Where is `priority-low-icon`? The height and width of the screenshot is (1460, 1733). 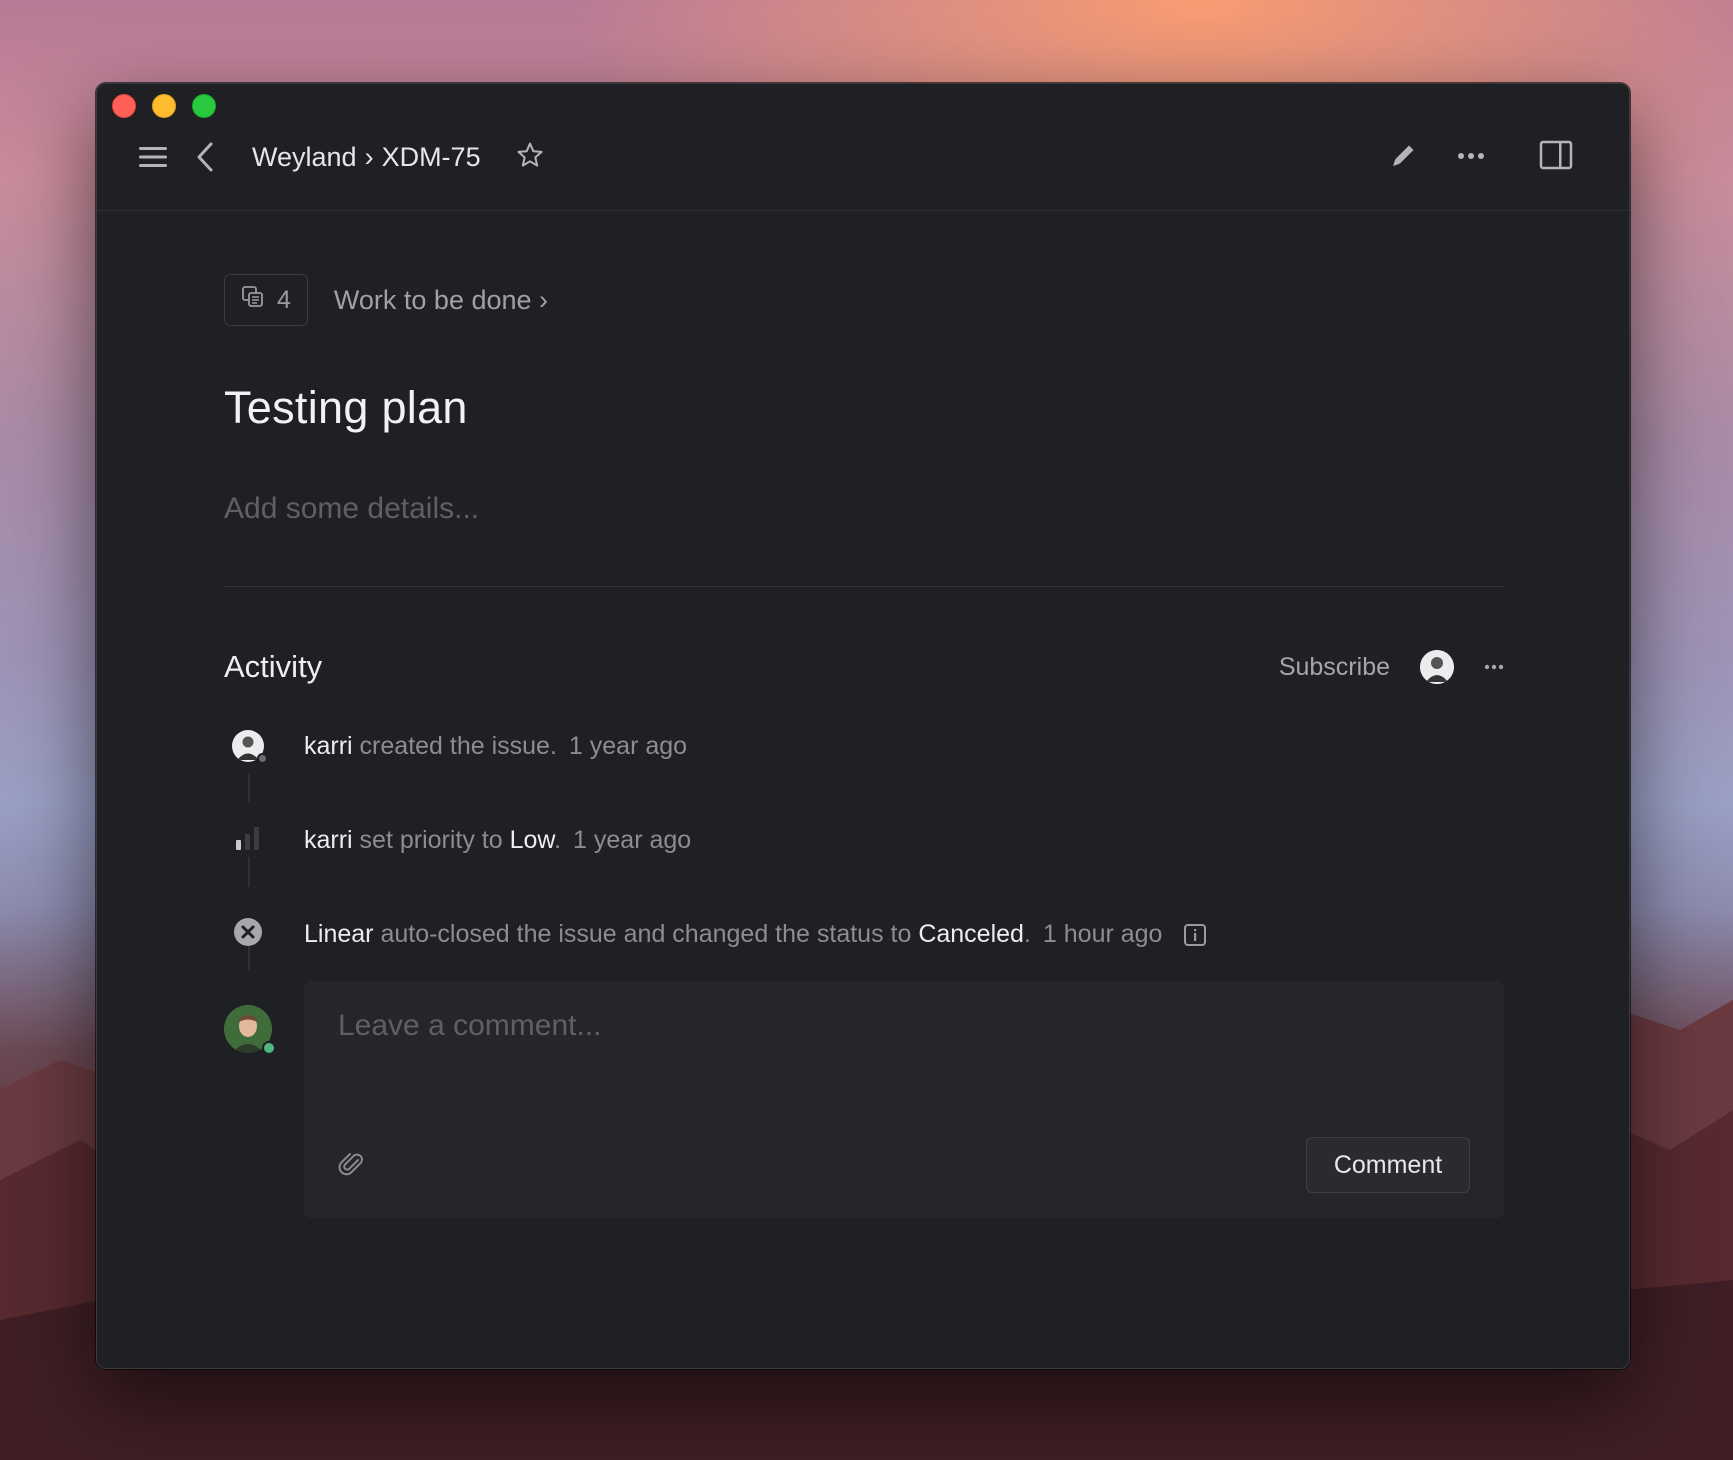
priority-low-icon is located at coordinates (248, 840).